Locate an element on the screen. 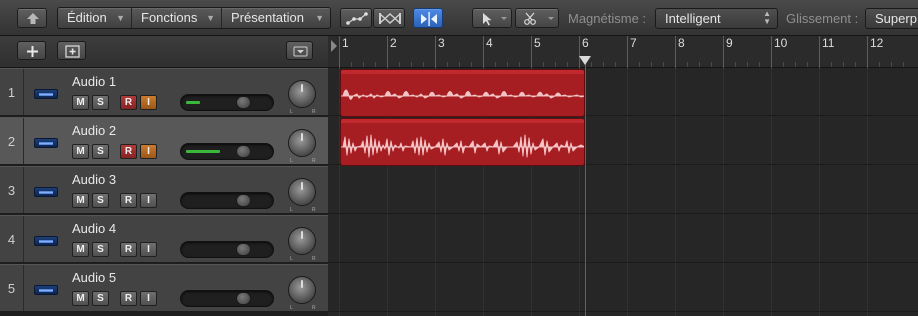 This screenshot has height=316, width=918. scissors-icon is located at coordinates (539, 18).